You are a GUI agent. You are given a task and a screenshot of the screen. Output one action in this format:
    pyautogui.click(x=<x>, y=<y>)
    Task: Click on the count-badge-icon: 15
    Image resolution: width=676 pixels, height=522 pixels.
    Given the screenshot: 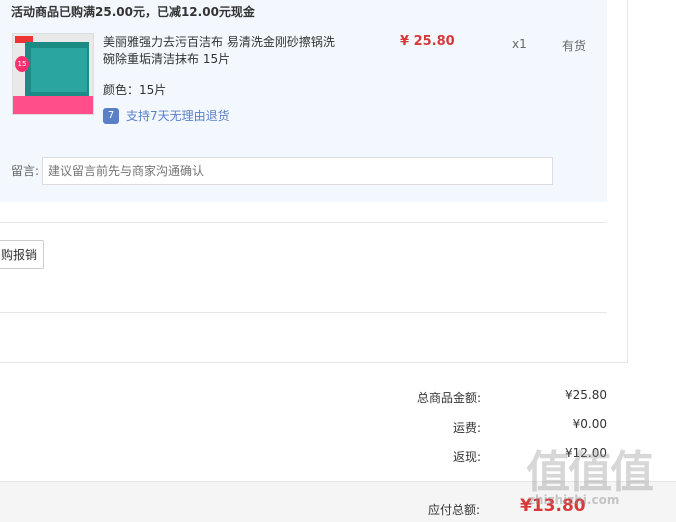 What is the action you would take?
    pyautogui.click(x=22, y=64)
    